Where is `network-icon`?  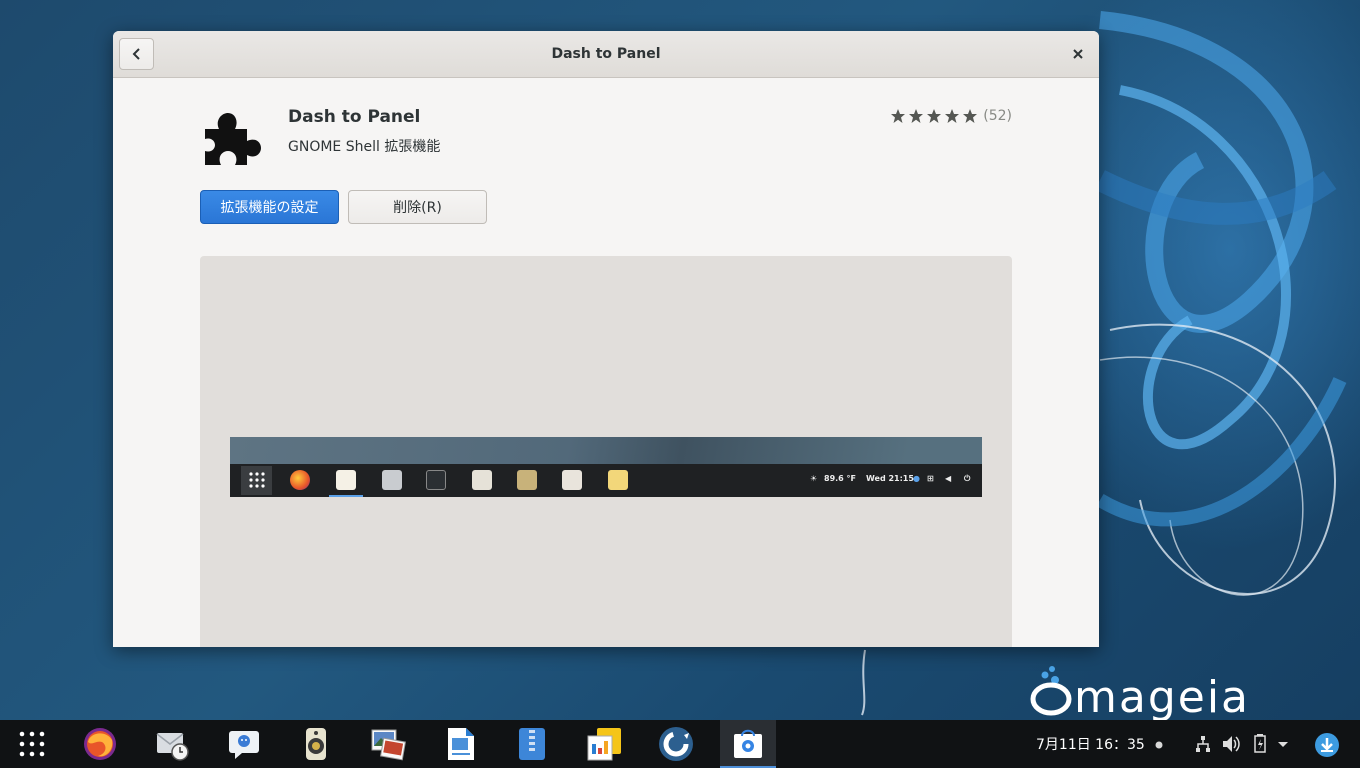 network-icon is located at coordinates (1203, 744).